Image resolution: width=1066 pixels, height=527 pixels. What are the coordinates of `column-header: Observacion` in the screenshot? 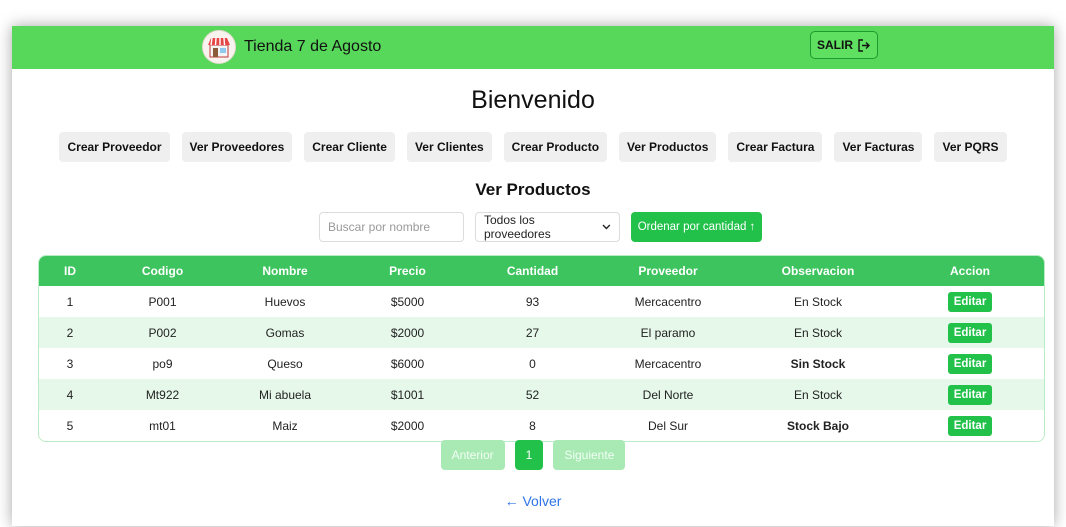 It's located at (818, 271).